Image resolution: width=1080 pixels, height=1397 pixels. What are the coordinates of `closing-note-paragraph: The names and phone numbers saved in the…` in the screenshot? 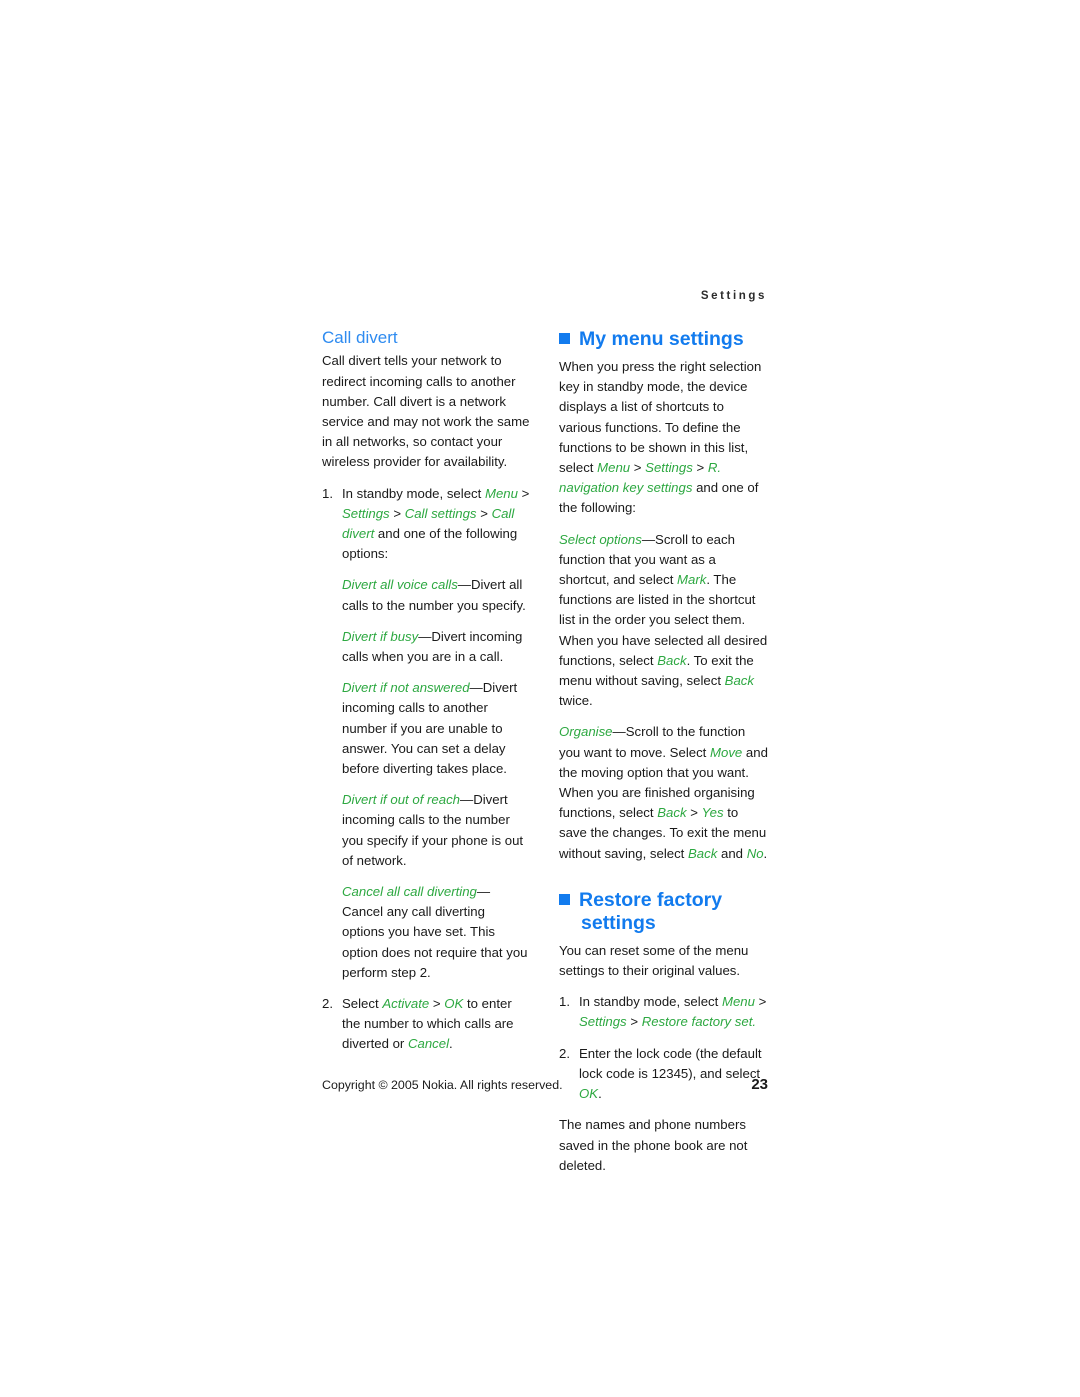 It's located at (653, 1145).